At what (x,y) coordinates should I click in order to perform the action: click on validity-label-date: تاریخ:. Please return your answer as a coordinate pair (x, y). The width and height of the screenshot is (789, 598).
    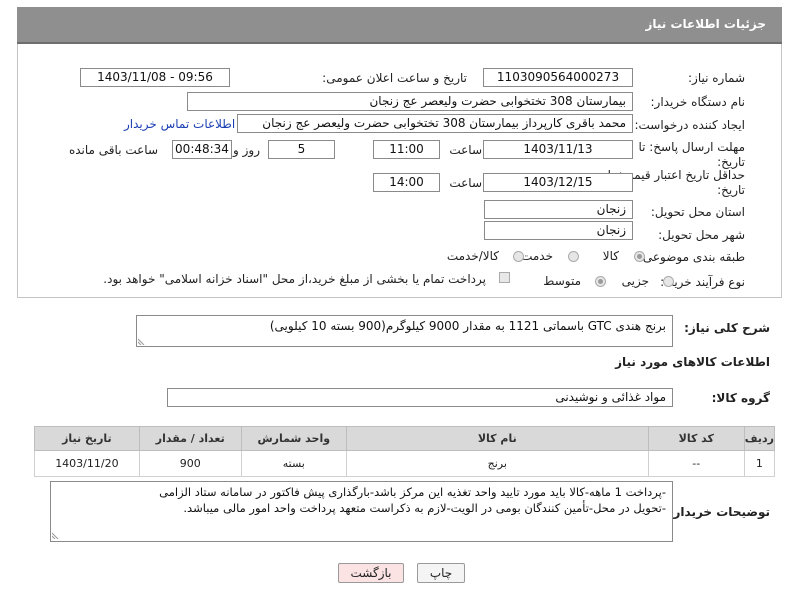
    Looking at the image, I should click on (731, 190).